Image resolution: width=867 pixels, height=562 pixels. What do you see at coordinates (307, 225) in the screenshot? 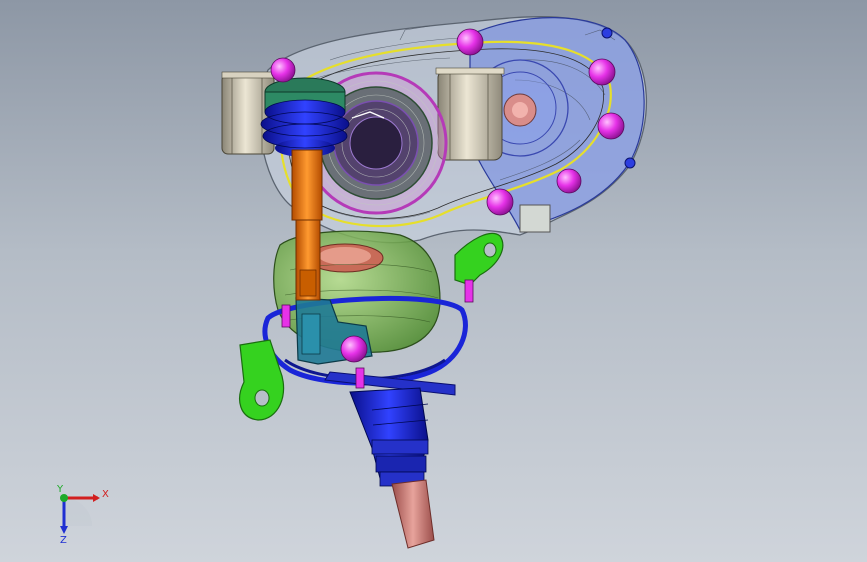
I see `orange-shaft` at bounding box center [307, 225].